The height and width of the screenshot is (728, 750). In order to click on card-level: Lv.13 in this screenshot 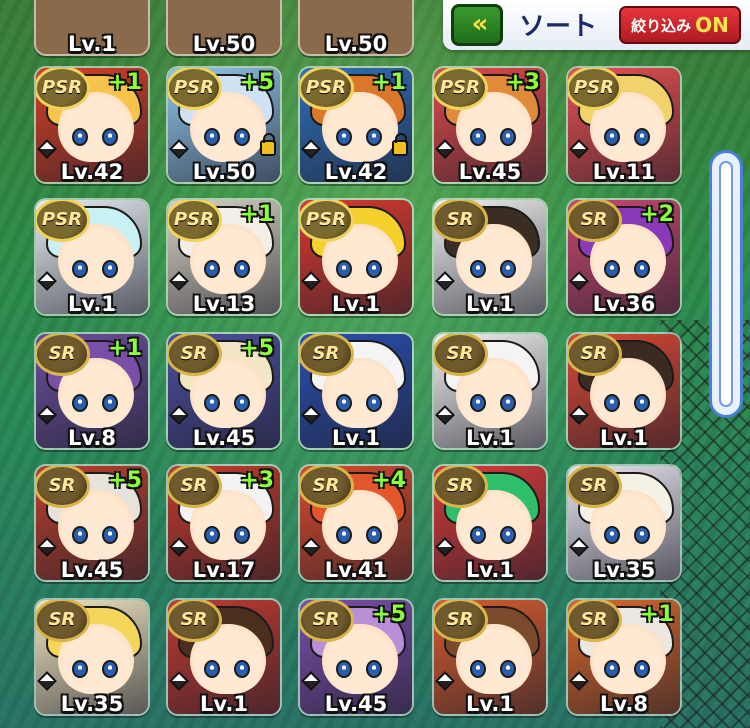, I will do `click(224, 304)`.